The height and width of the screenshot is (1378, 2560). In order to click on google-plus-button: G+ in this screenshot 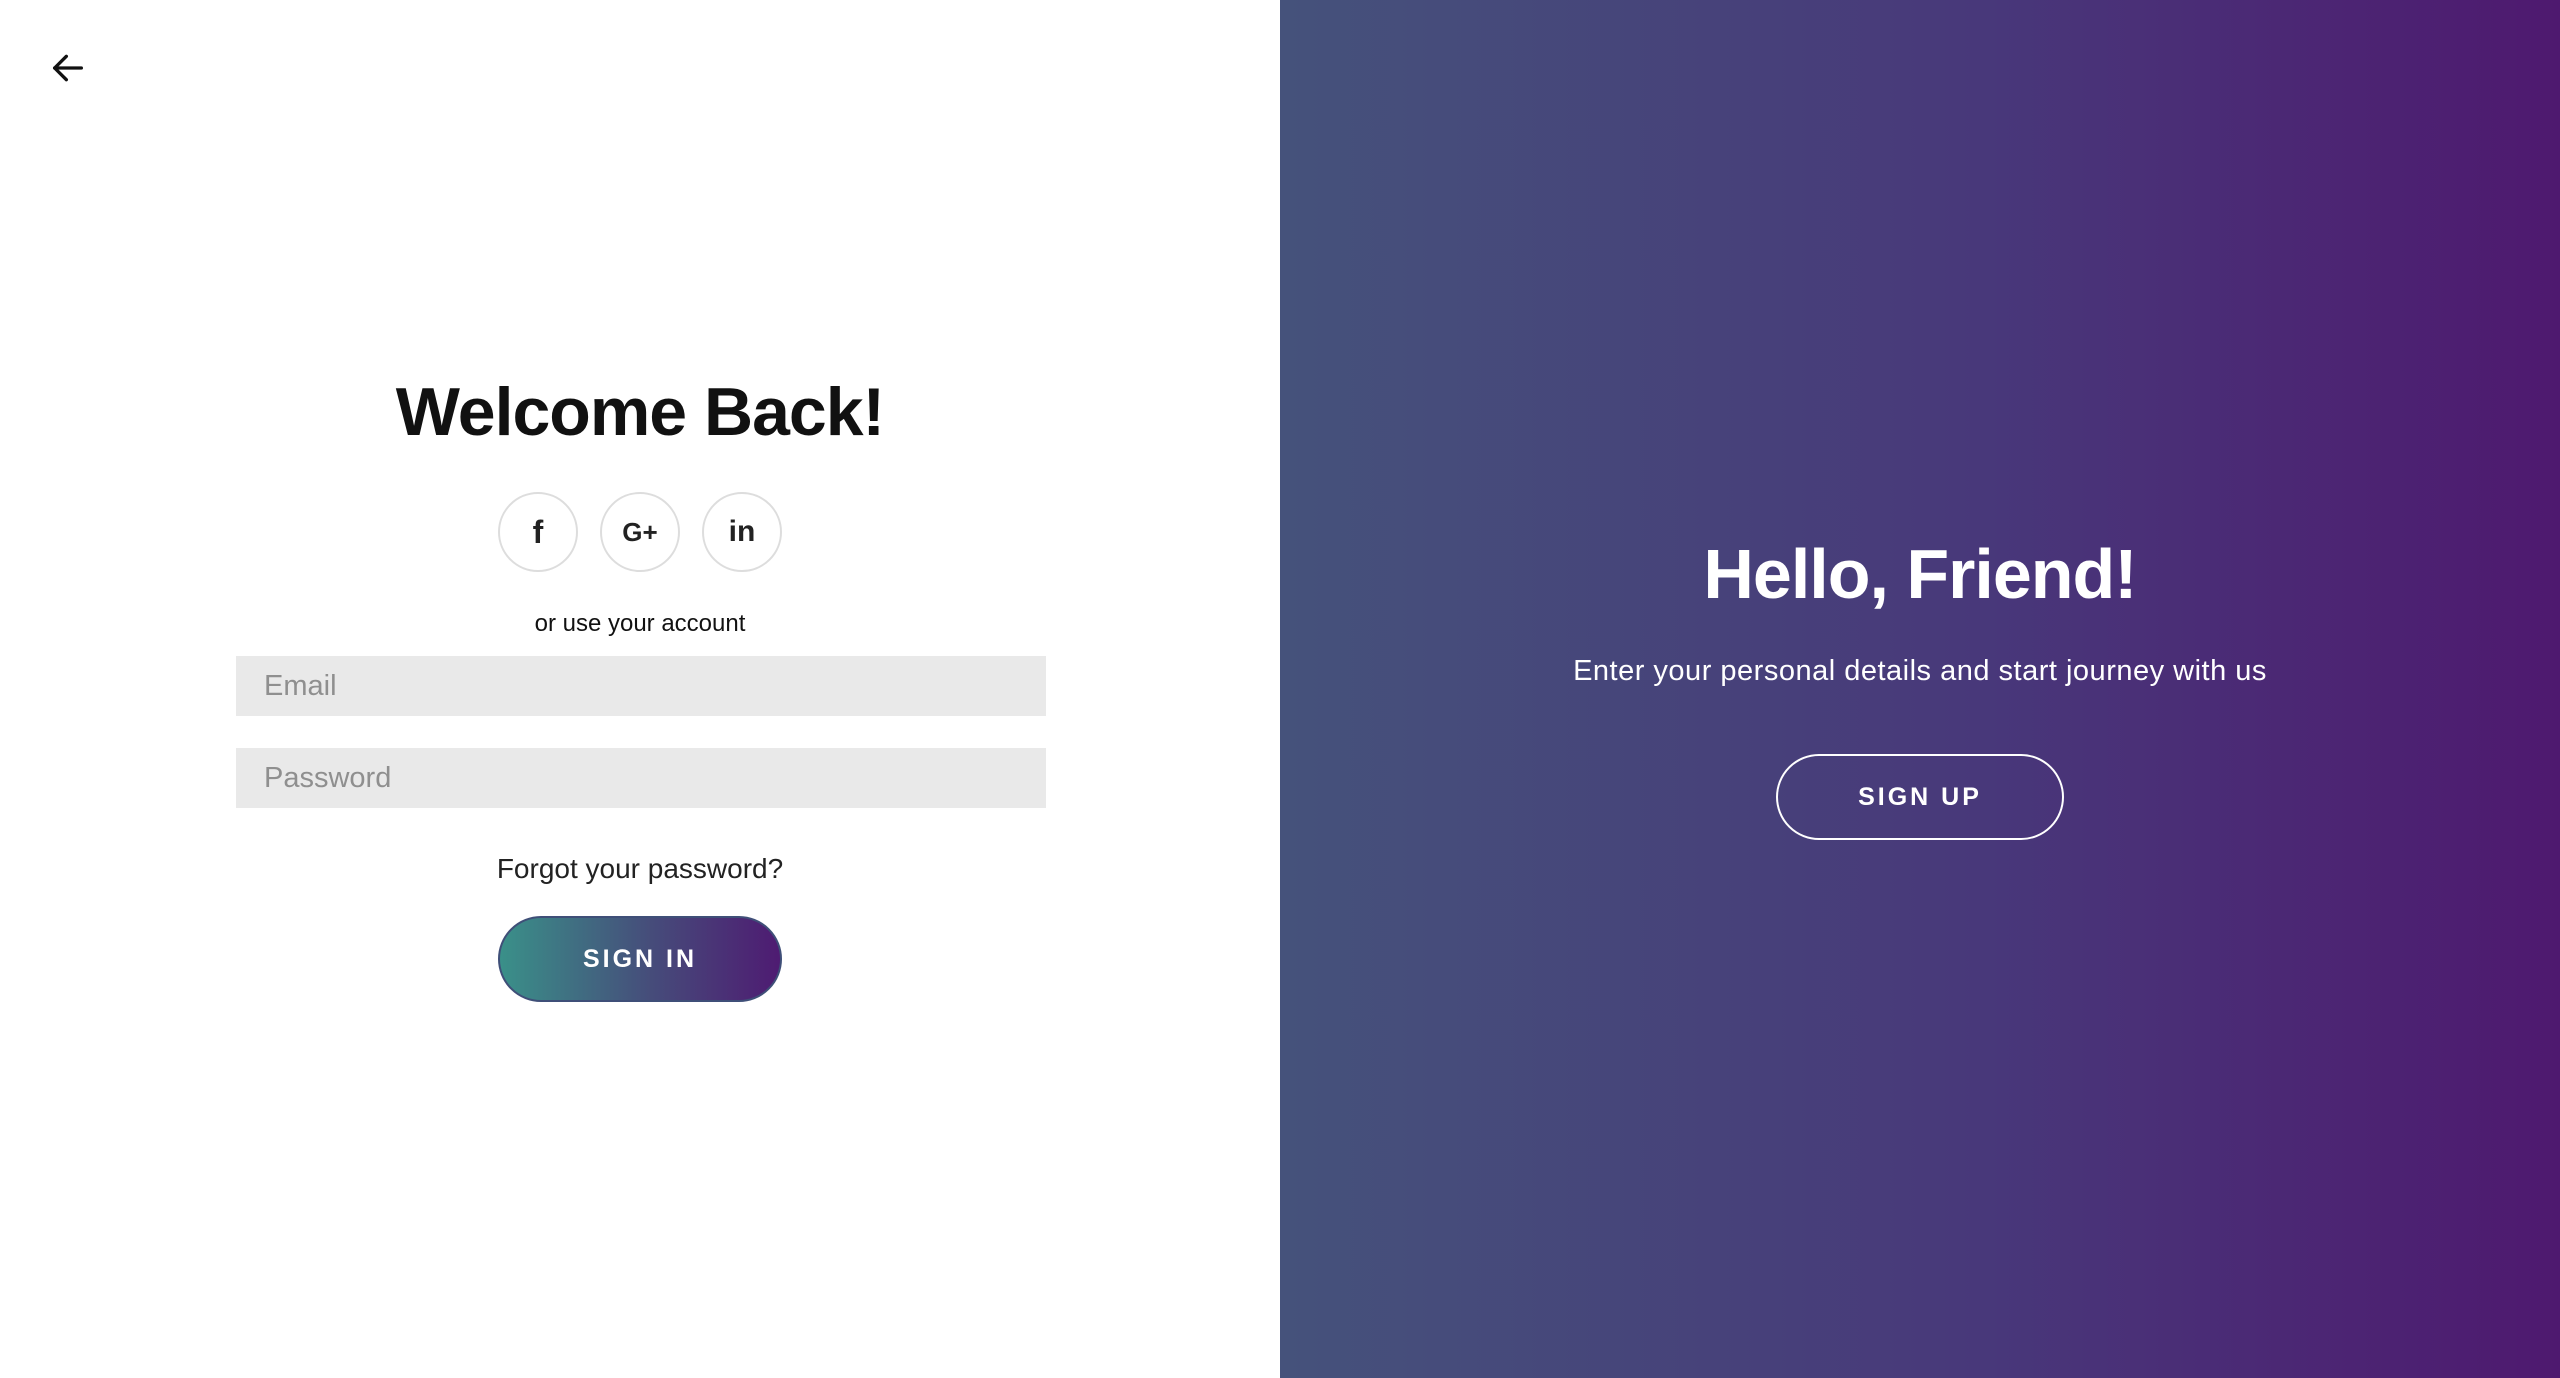, I will do `click(640, 532)`.